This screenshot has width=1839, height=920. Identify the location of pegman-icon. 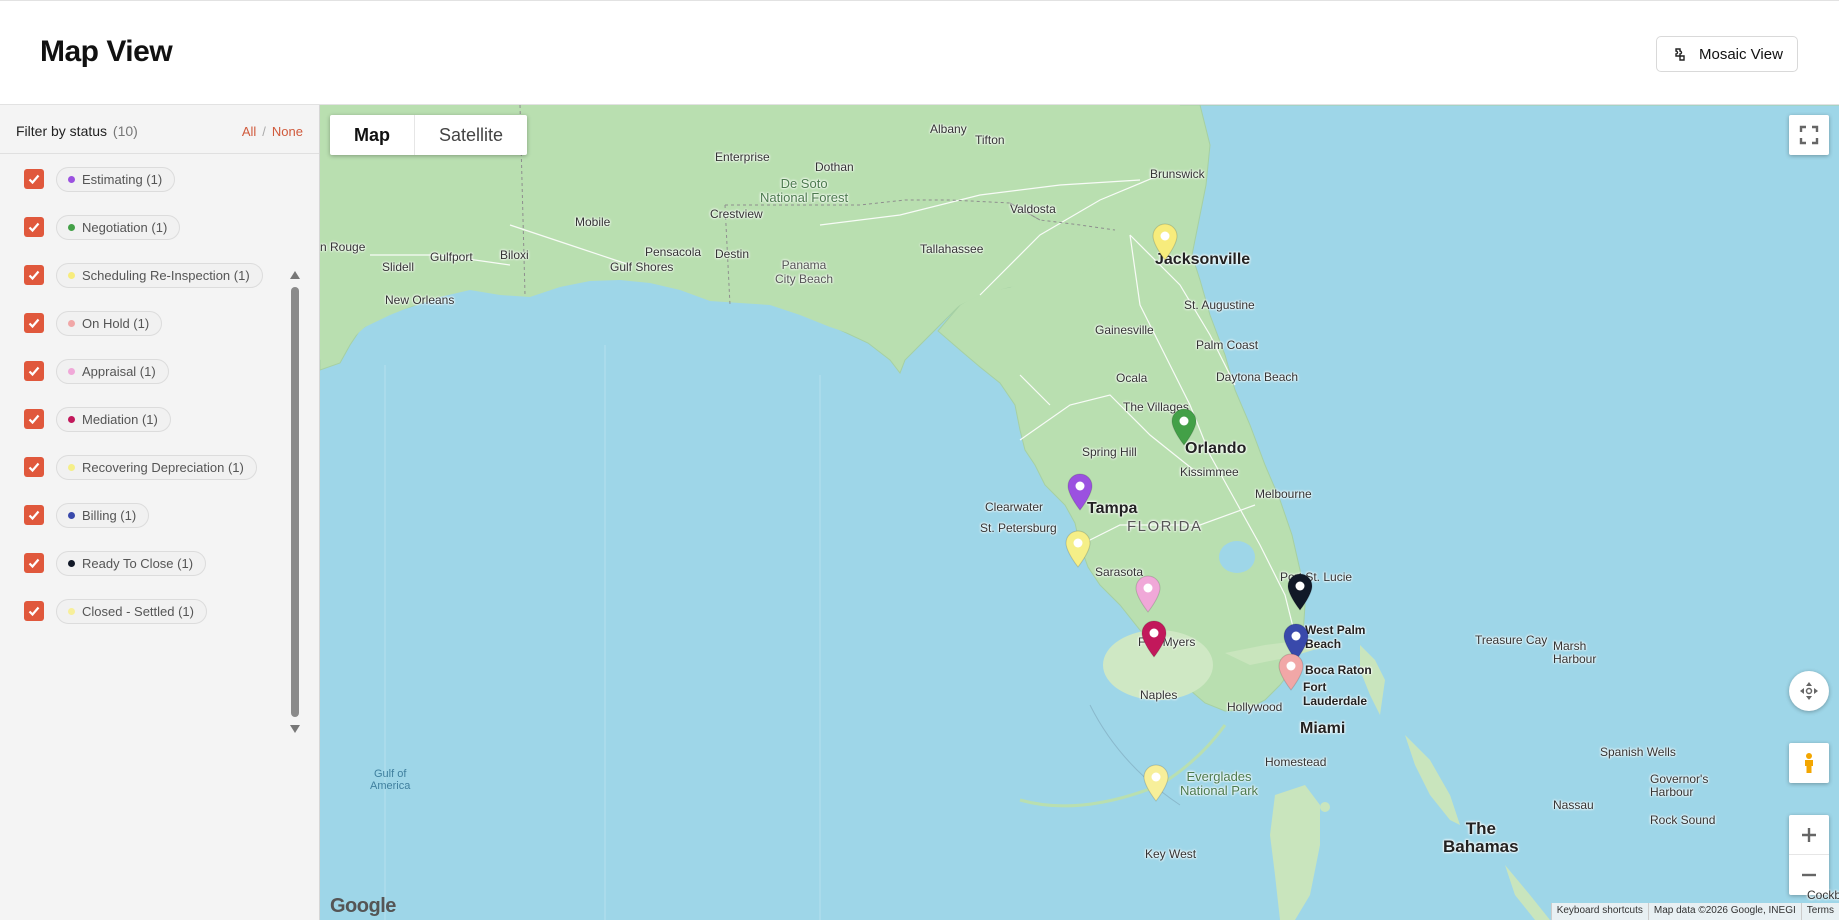
(1809, 763).